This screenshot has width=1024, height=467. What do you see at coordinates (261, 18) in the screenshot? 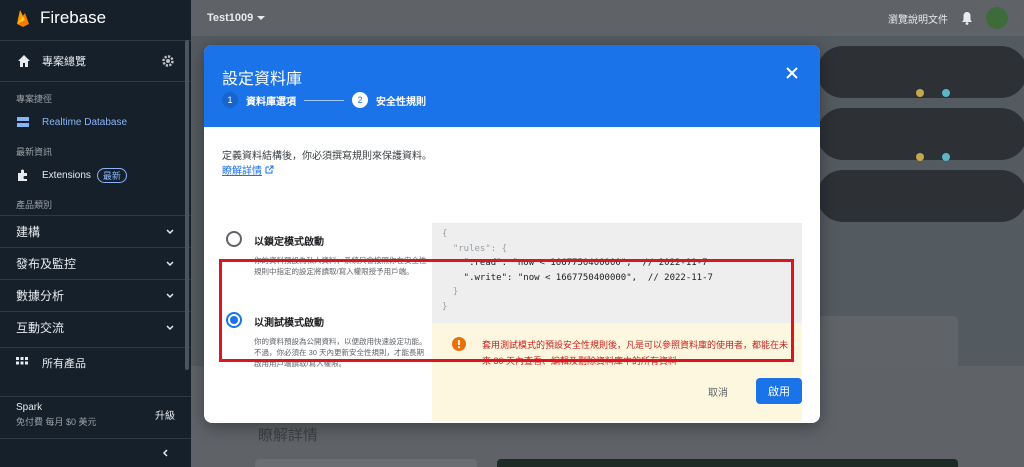
I see `caret-down-icon` at bounding box center [261, 18].